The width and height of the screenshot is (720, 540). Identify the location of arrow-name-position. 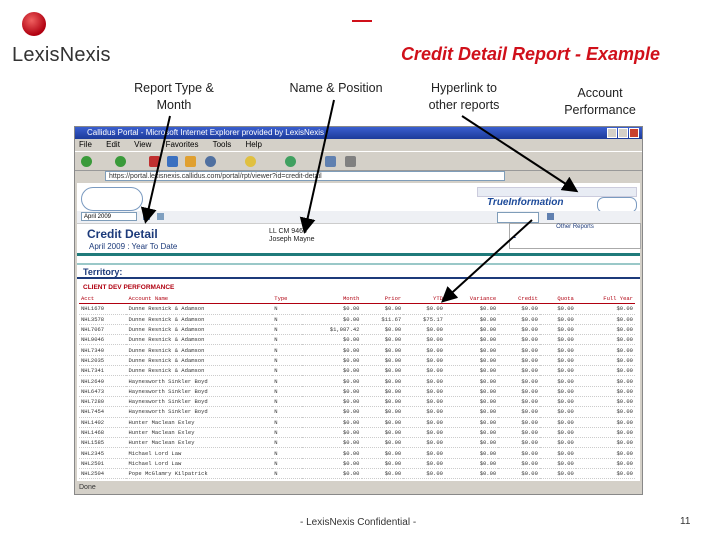
(317, 166).